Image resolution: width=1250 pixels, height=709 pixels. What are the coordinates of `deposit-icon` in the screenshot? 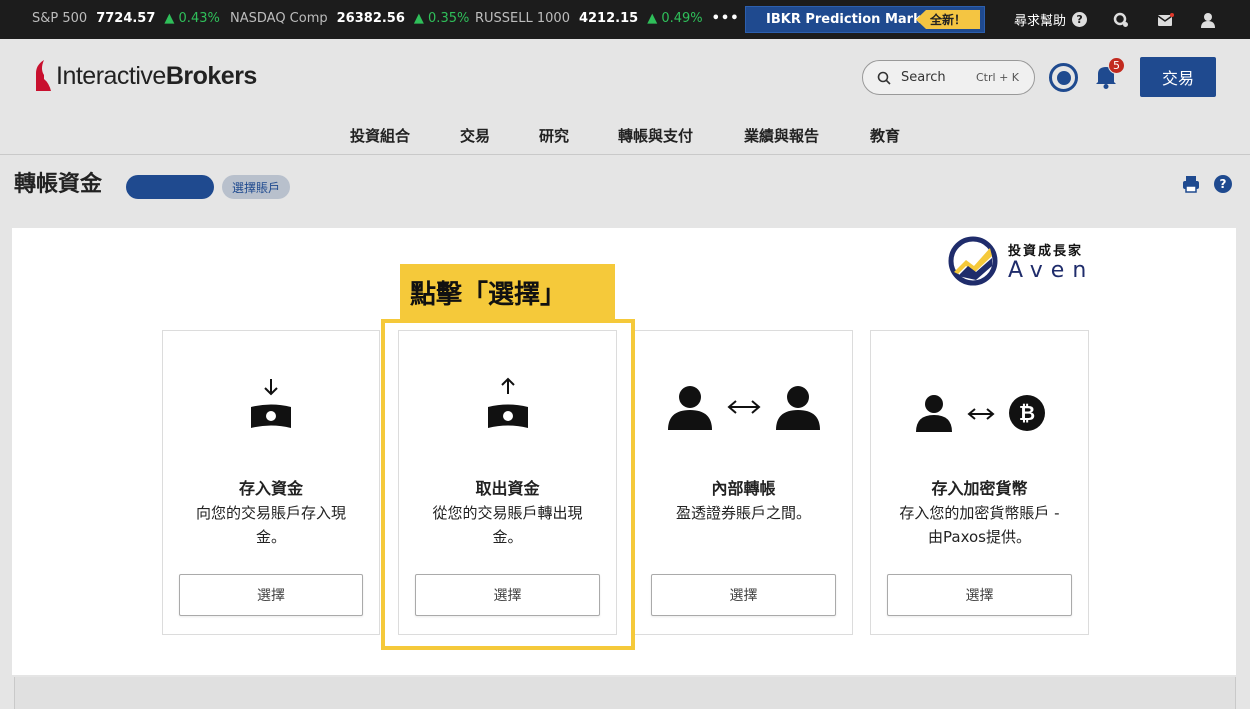 It's located at (271, 403).